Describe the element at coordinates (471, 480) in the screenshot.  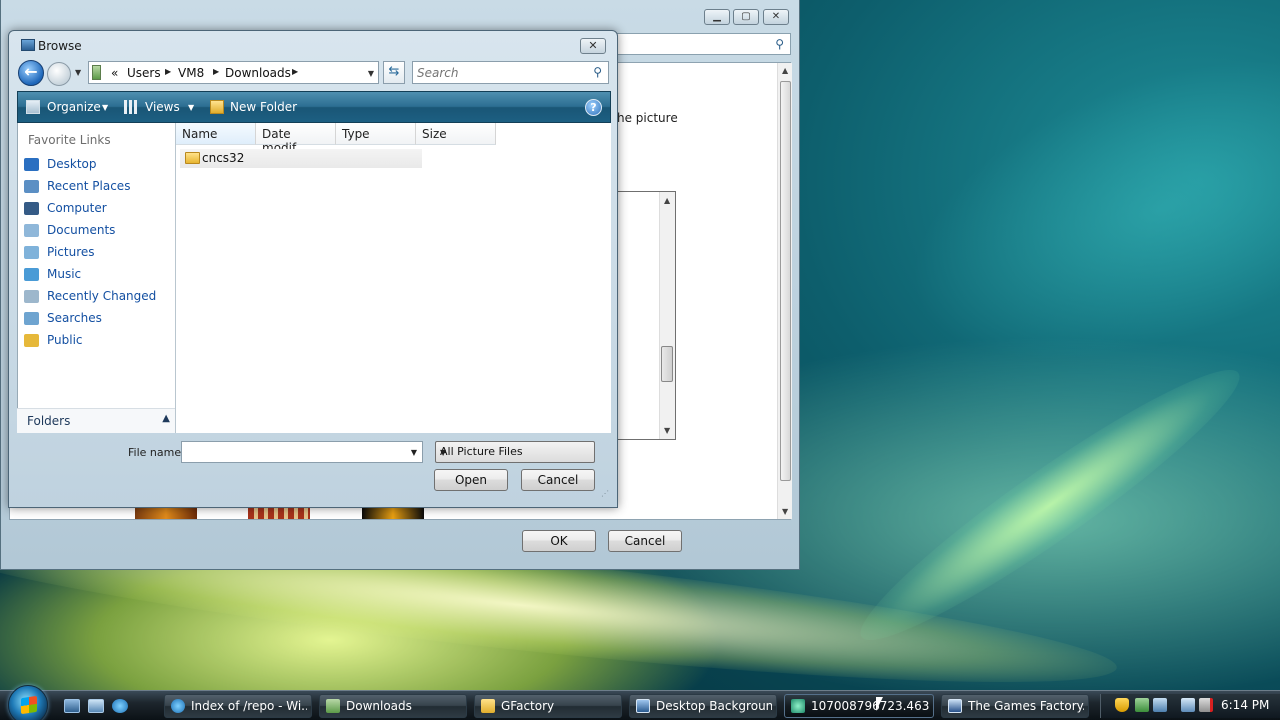
I see `open-button: Open` at that location.